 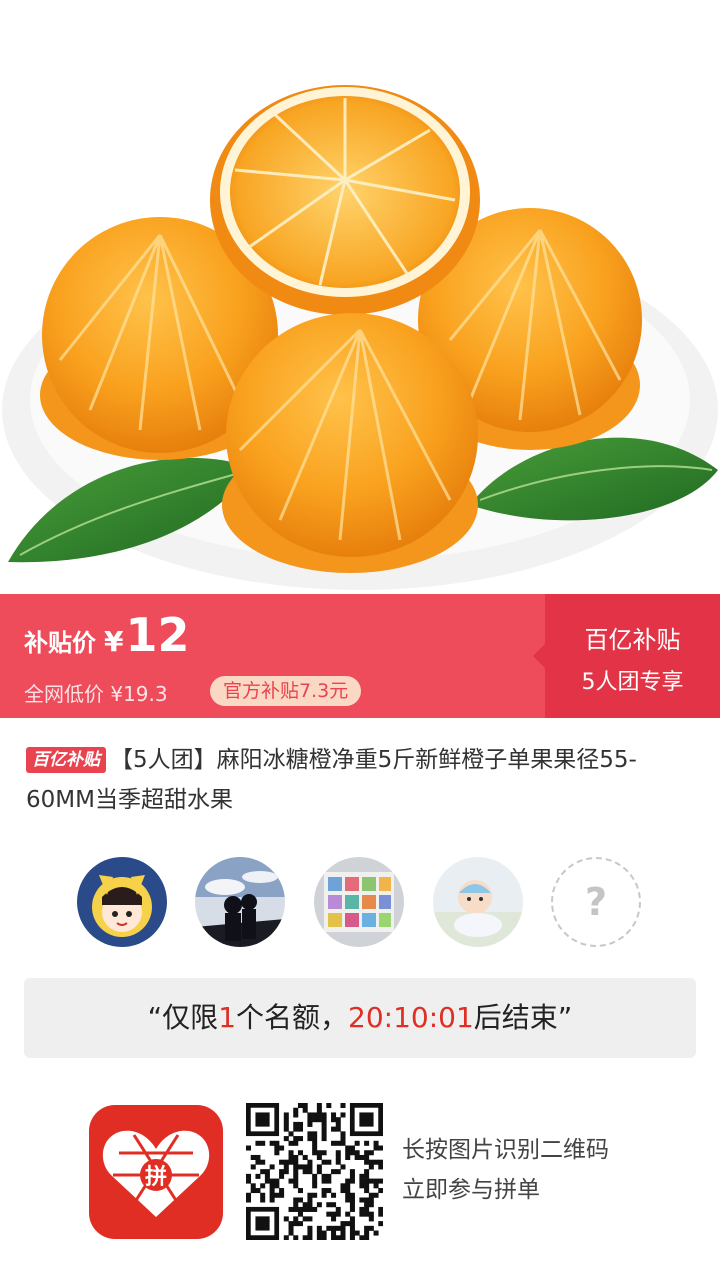 What do you see at coordinates (632, 640) in the screenshot?
I see `promo-title: 百亿补贴` at bounding box center [632, 640].